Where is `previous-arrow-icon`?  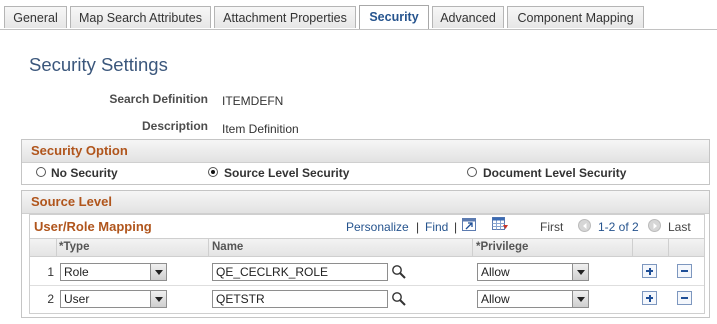 previous-arrow-icon is located at coordinates (584, 225).